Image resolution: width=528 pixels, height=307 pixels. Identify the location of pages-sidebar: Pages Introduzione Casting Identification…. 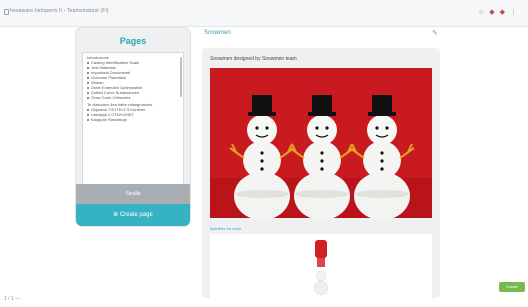
(133, 127).